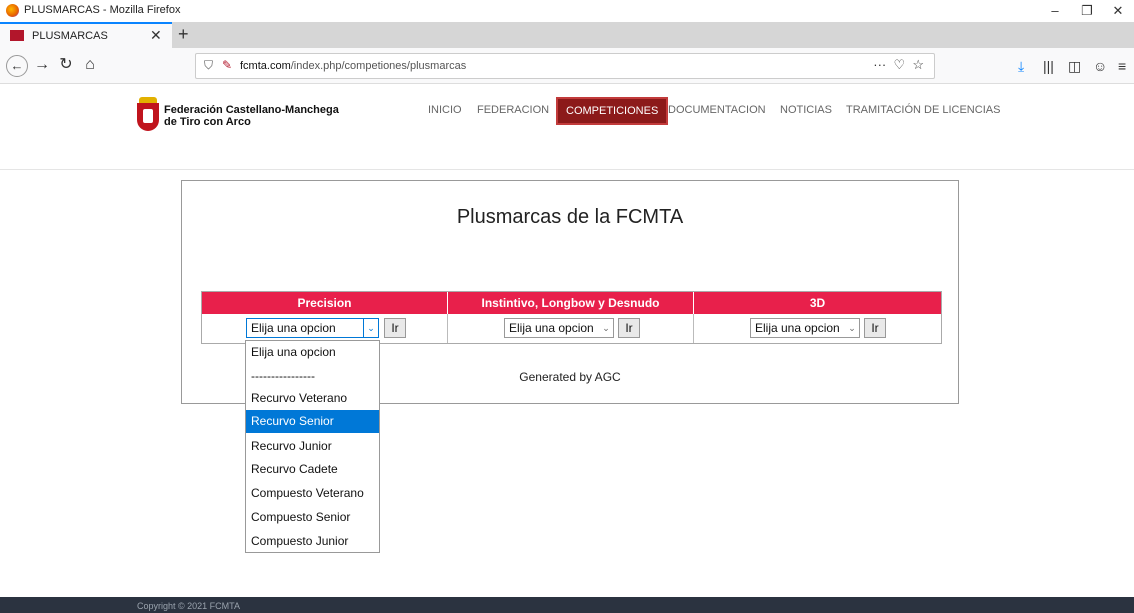 The image size is (1134, 613). What do you see at coordinates (312, 469) in the screenshot?
I see `dropdown-option: Recurvo Cadete` at bounding box center [312, 469].